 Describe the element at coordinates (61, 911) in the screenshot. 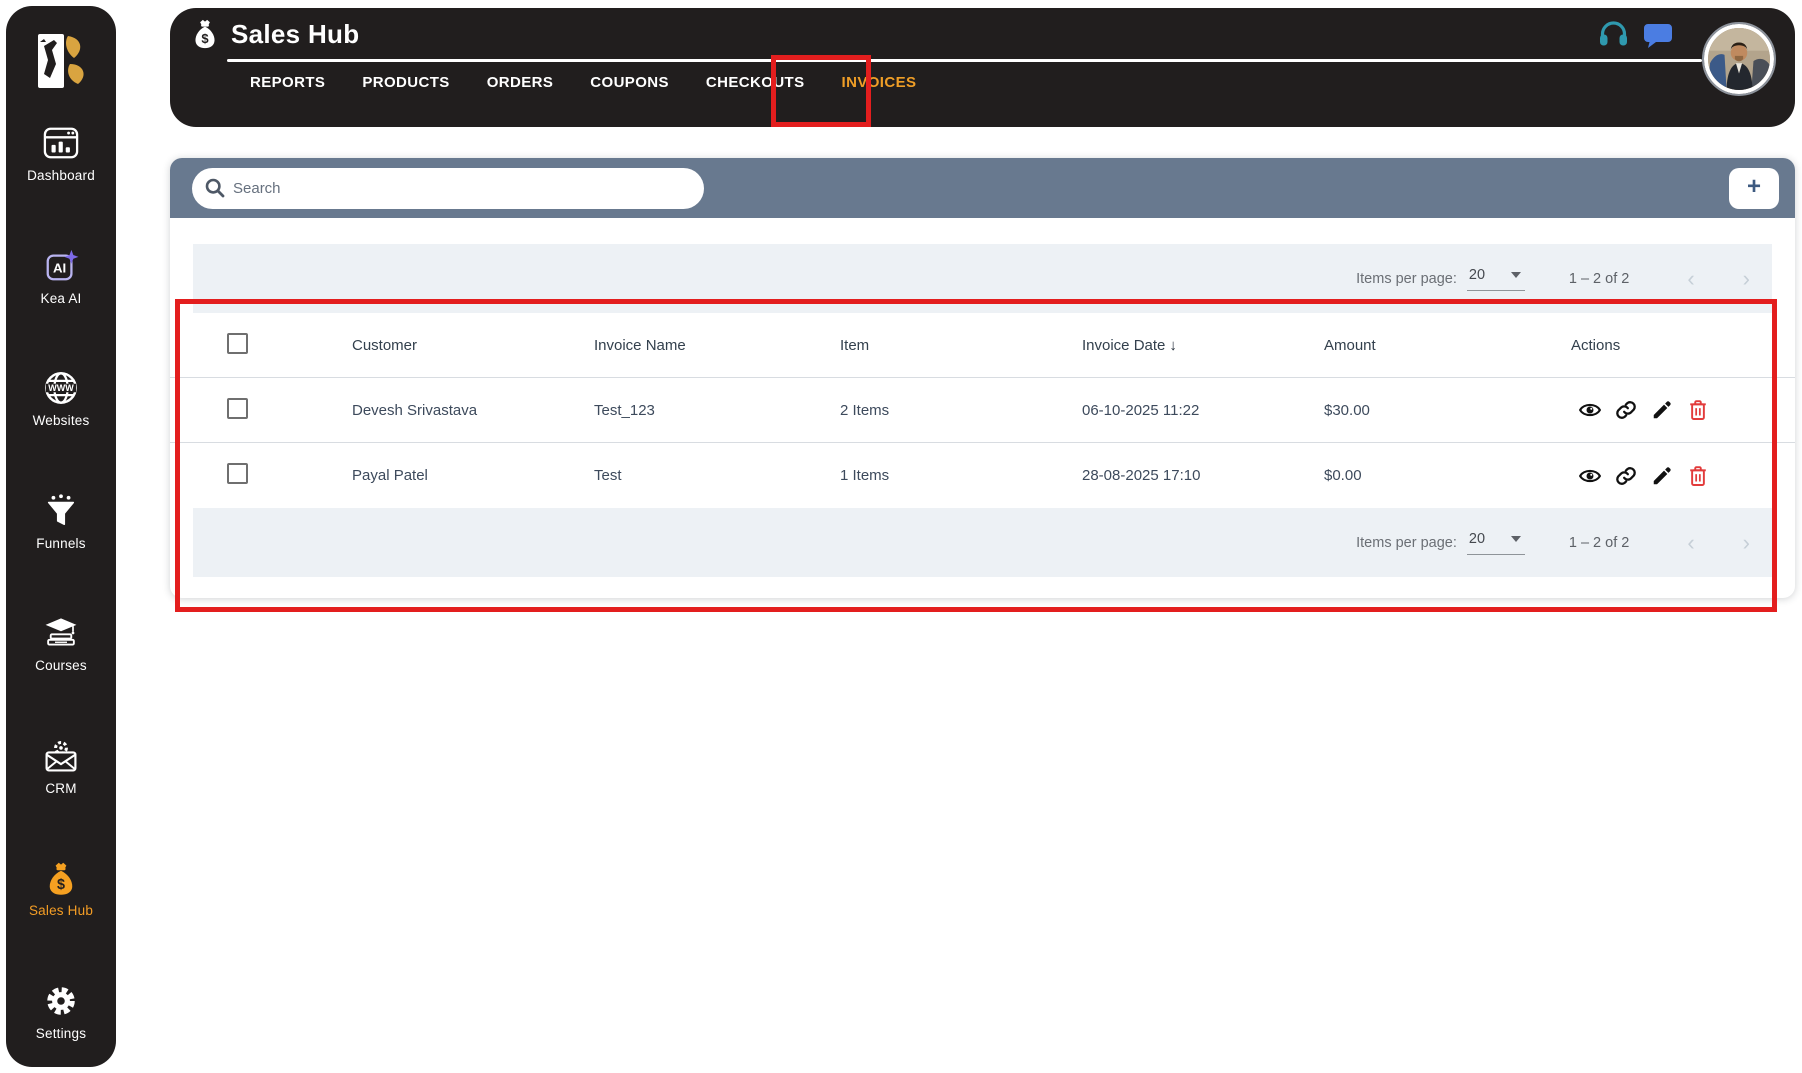

I see `sidebar-item-label: Sales Hub` at that location.